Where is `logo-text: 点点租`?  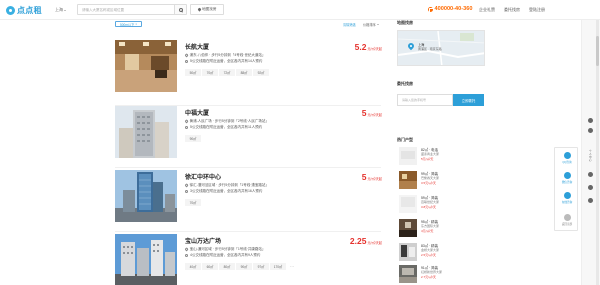 logo-text: 点点租 is located at coordinates (29, 10).